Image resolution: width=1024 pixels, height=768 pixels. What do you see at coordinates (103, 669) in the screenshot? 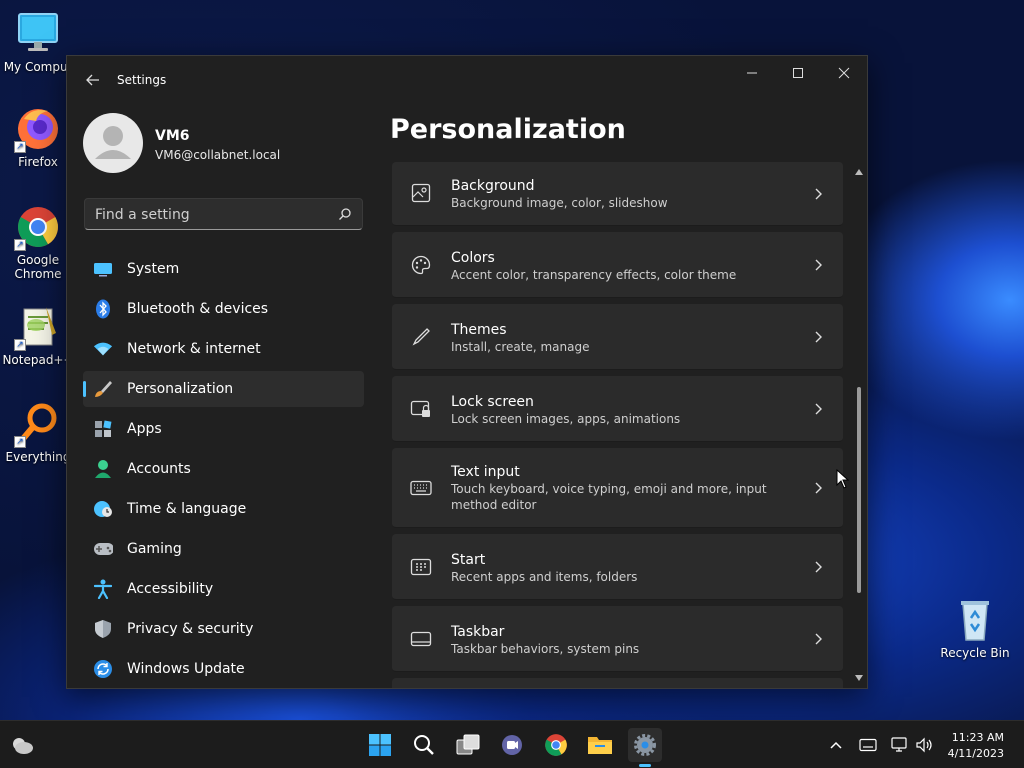
I see `update-icon` at bounding box center [103, 669].